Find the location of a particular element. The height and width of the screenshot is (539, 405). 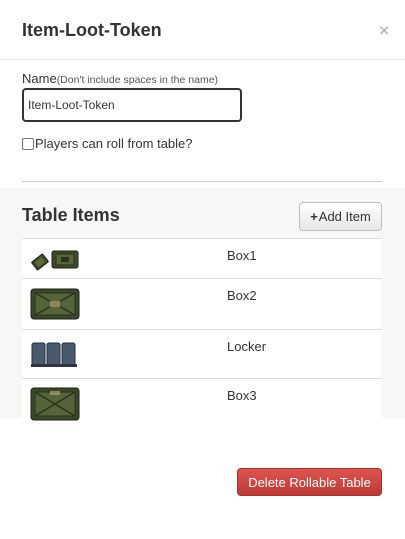

item-label: Locker is located at coordinates (247, 346).